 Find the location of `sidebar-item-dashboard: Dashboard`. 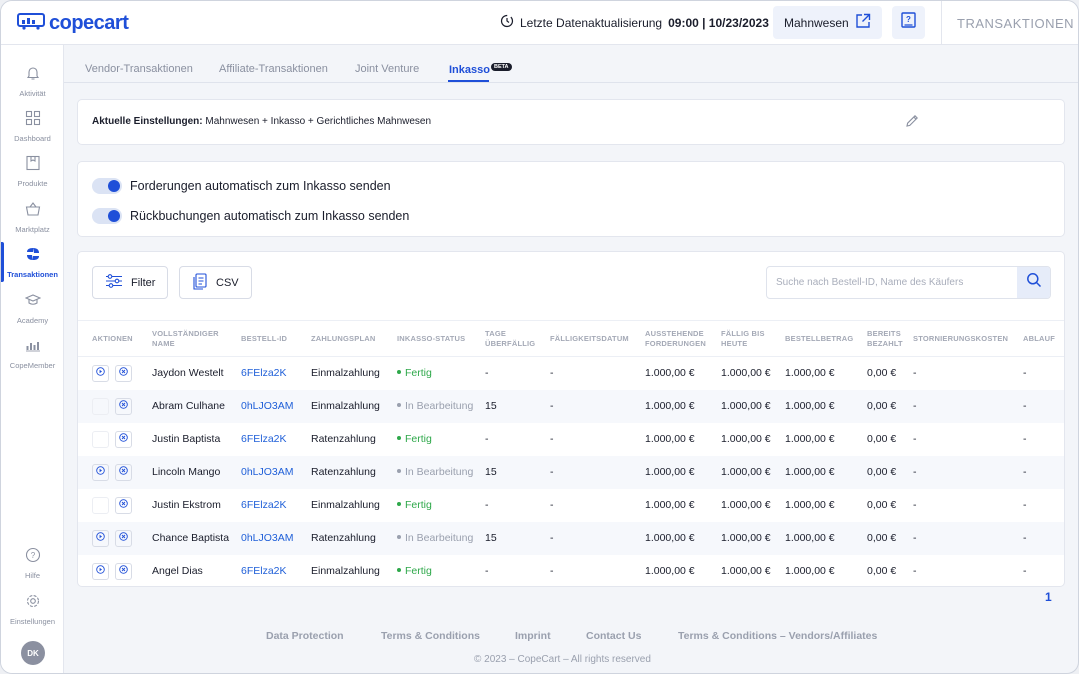

sidebar-item-dashboard: Dashboard is located at coordinates (32, 128).